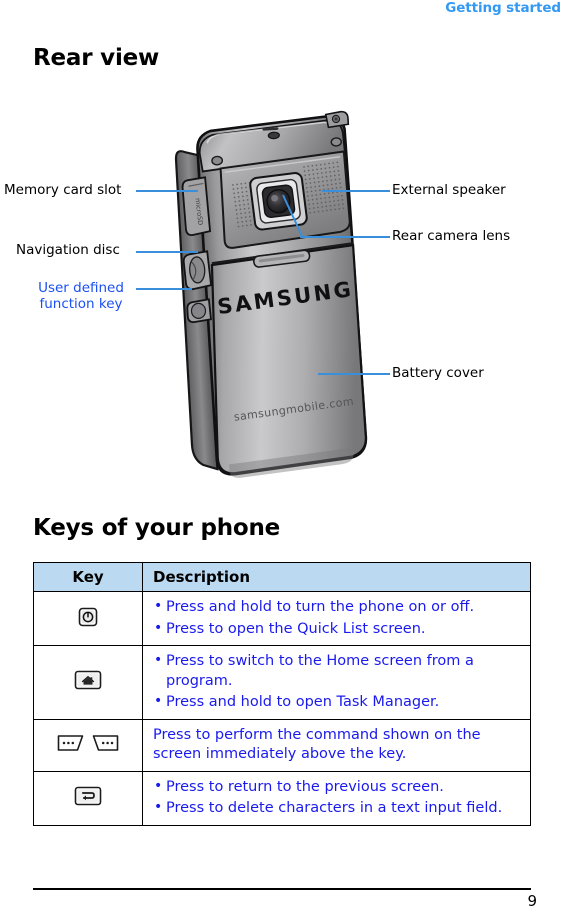 This screenshot has width=565, height=915. Describe the element at coordinates (88, 577) in the screenshot. I see `column-header-key: Key` at that location.